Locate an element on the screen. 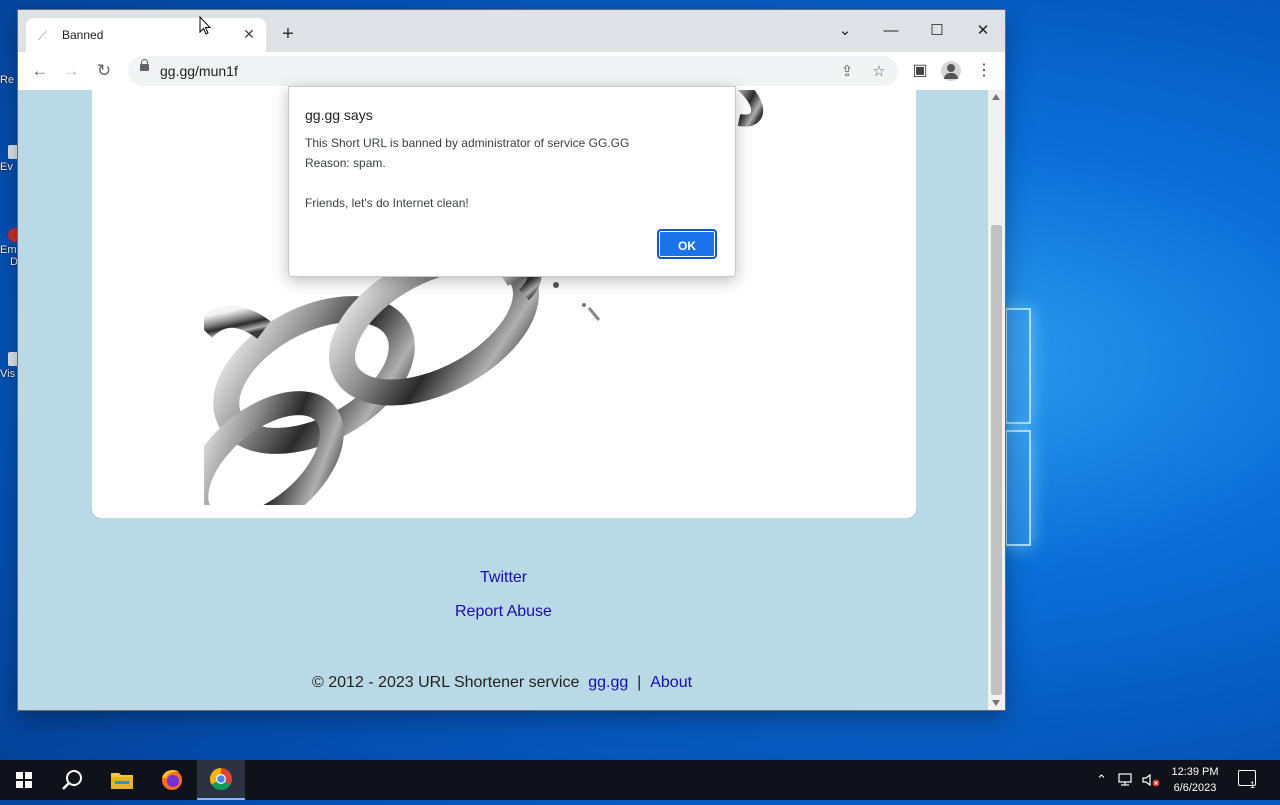 This screenshot has width=1280, height=805. dialog-message-line2: Reason: spam. is located at coordinates (345, 163).